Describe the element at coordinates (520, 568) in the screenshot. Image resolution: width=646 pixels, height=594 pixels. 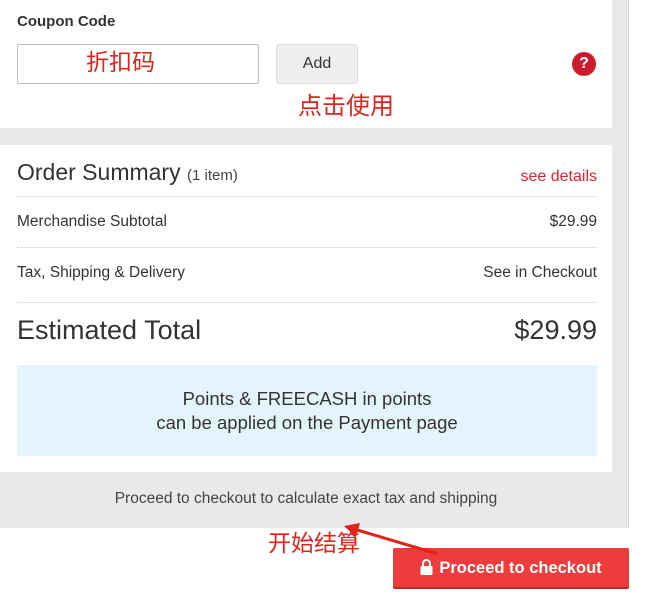
I see `proceed-to-checkout-label: Proceed to checkout` at that location.